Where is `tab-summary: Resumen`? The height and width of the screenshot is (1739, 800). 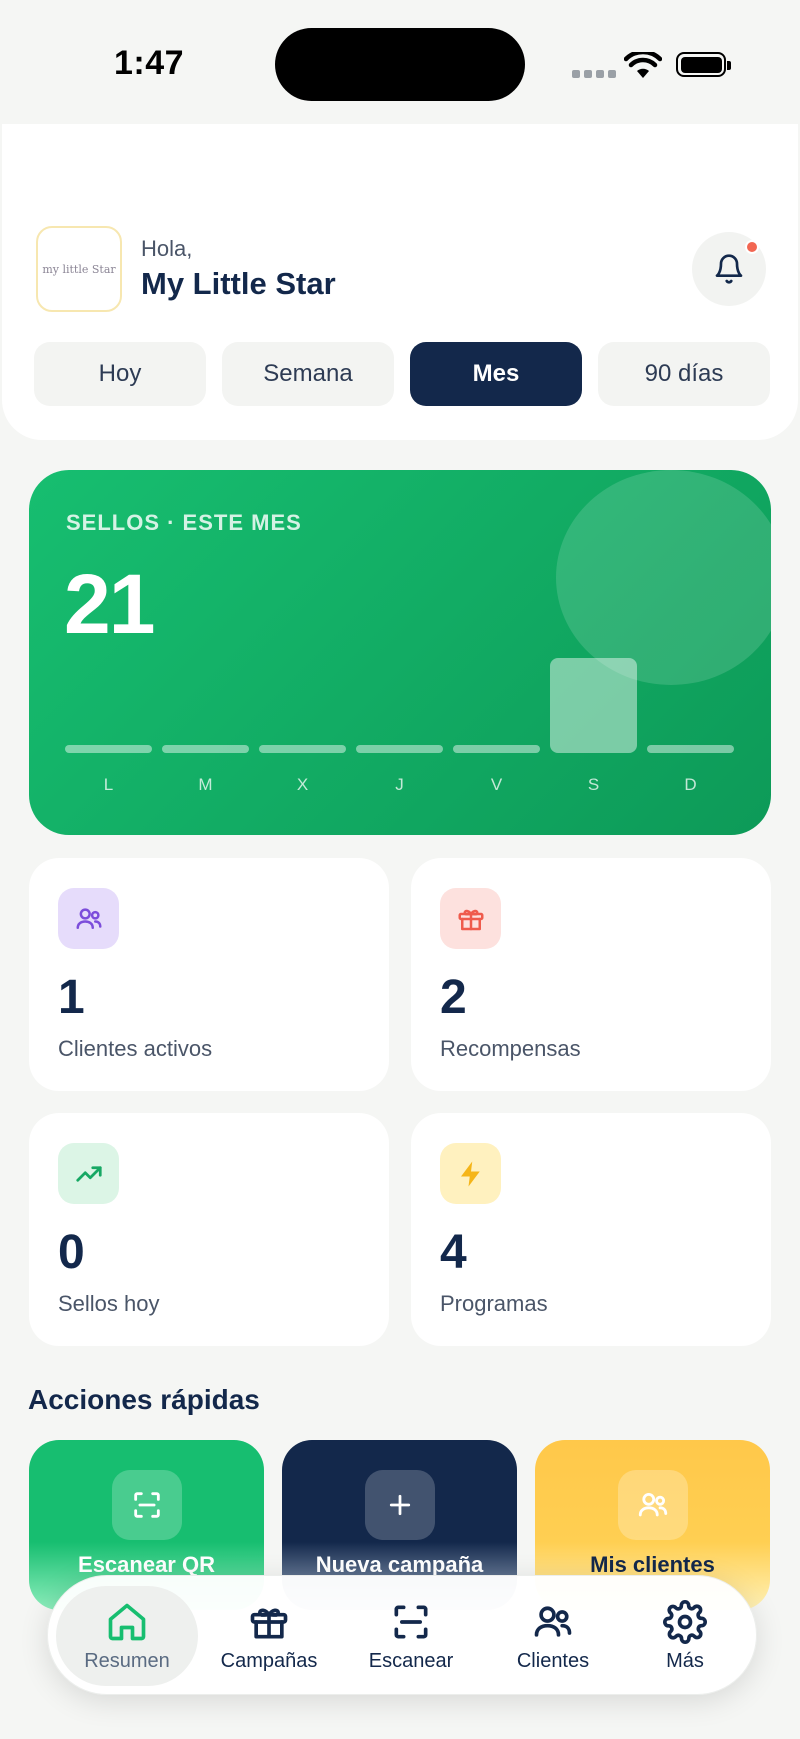
tab-summary: Resumen is located at coordinates (127, 1636).